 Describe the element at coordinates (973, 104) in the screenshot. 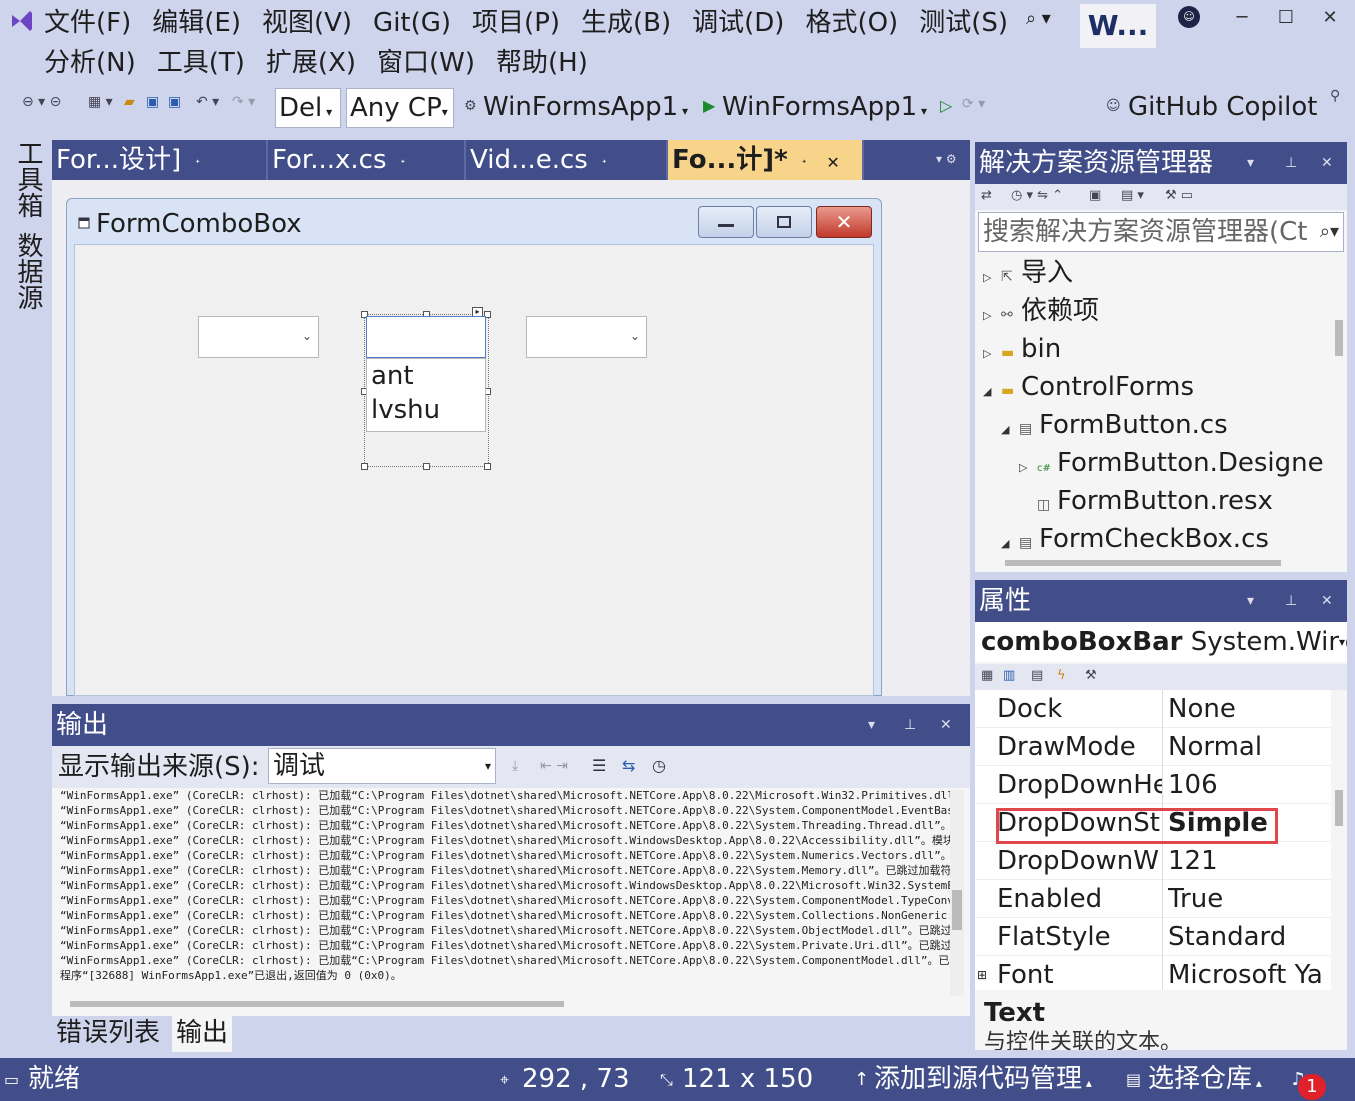

I see `hot-reload-icon: ⟳ ▾` at that location.